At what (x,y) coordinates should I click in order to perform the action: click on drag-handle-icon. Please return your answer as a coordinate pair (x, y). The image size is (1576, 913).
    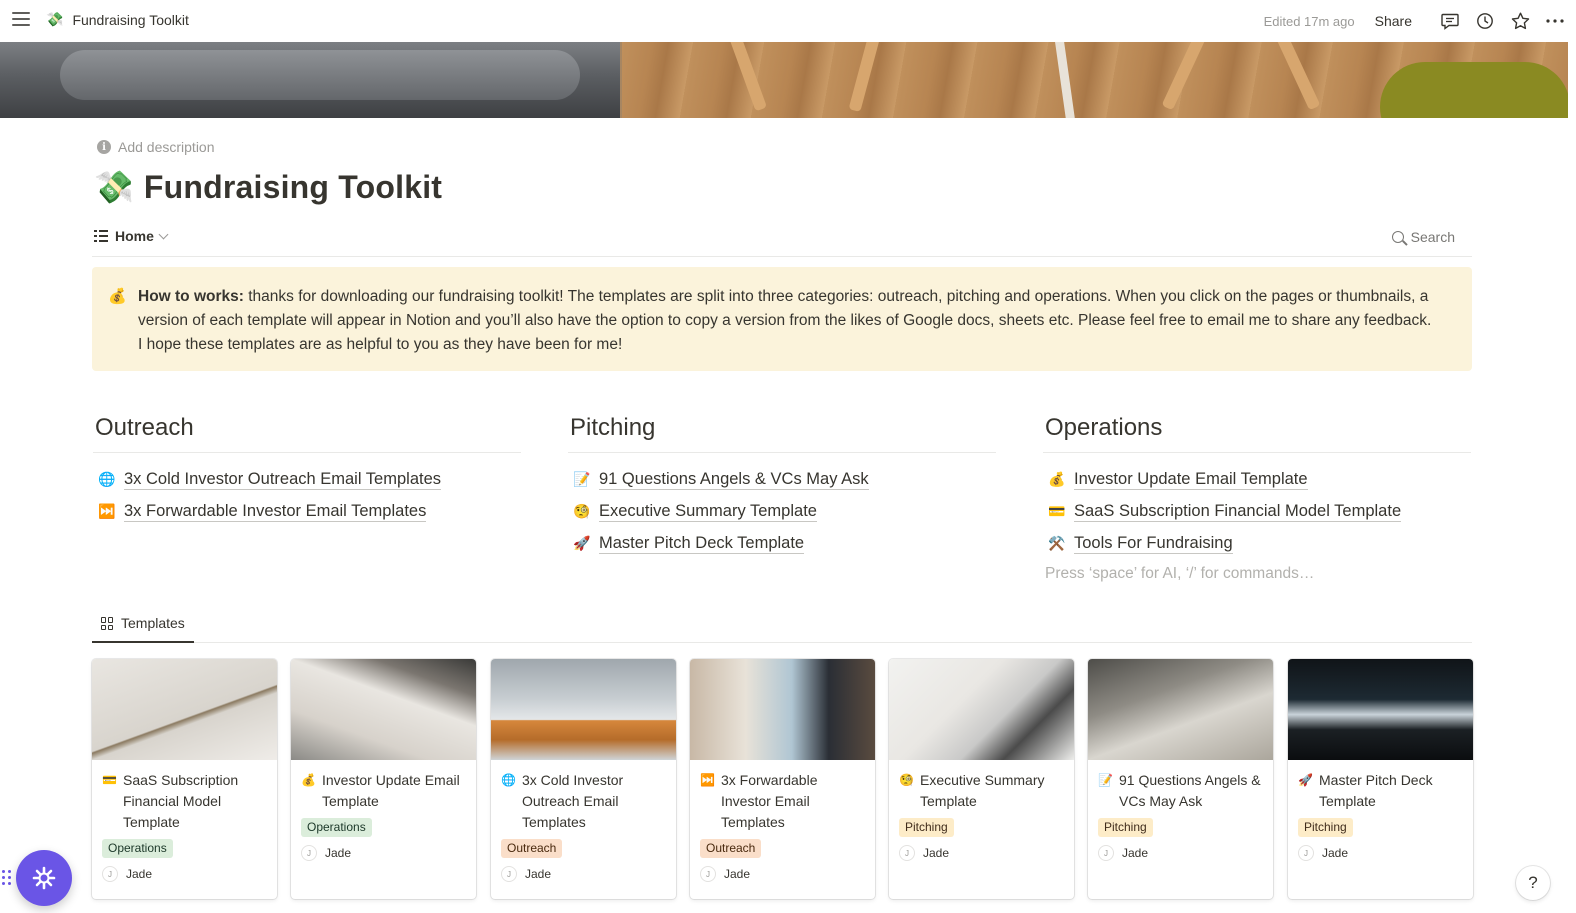
    Looking at the image, I should click on (7, 878).